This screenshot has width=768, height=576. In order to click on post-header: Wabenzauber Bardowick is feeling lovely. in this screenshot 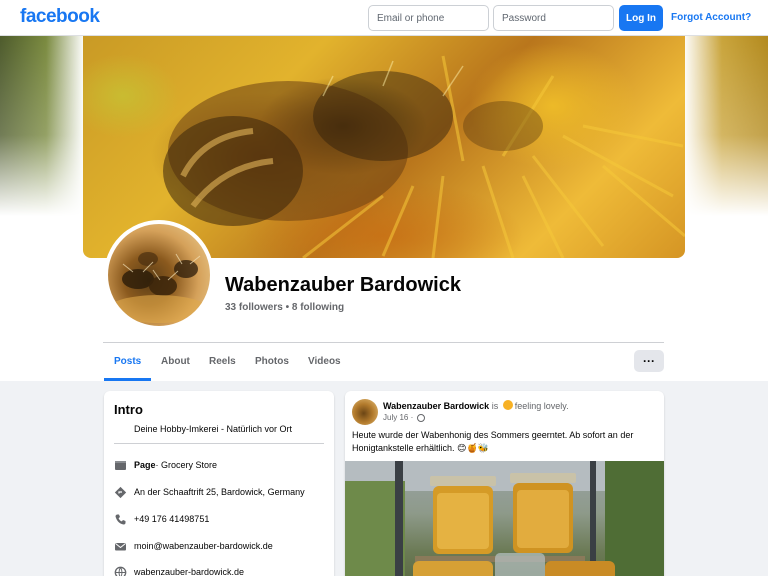, I will do `click(476, 405)`.